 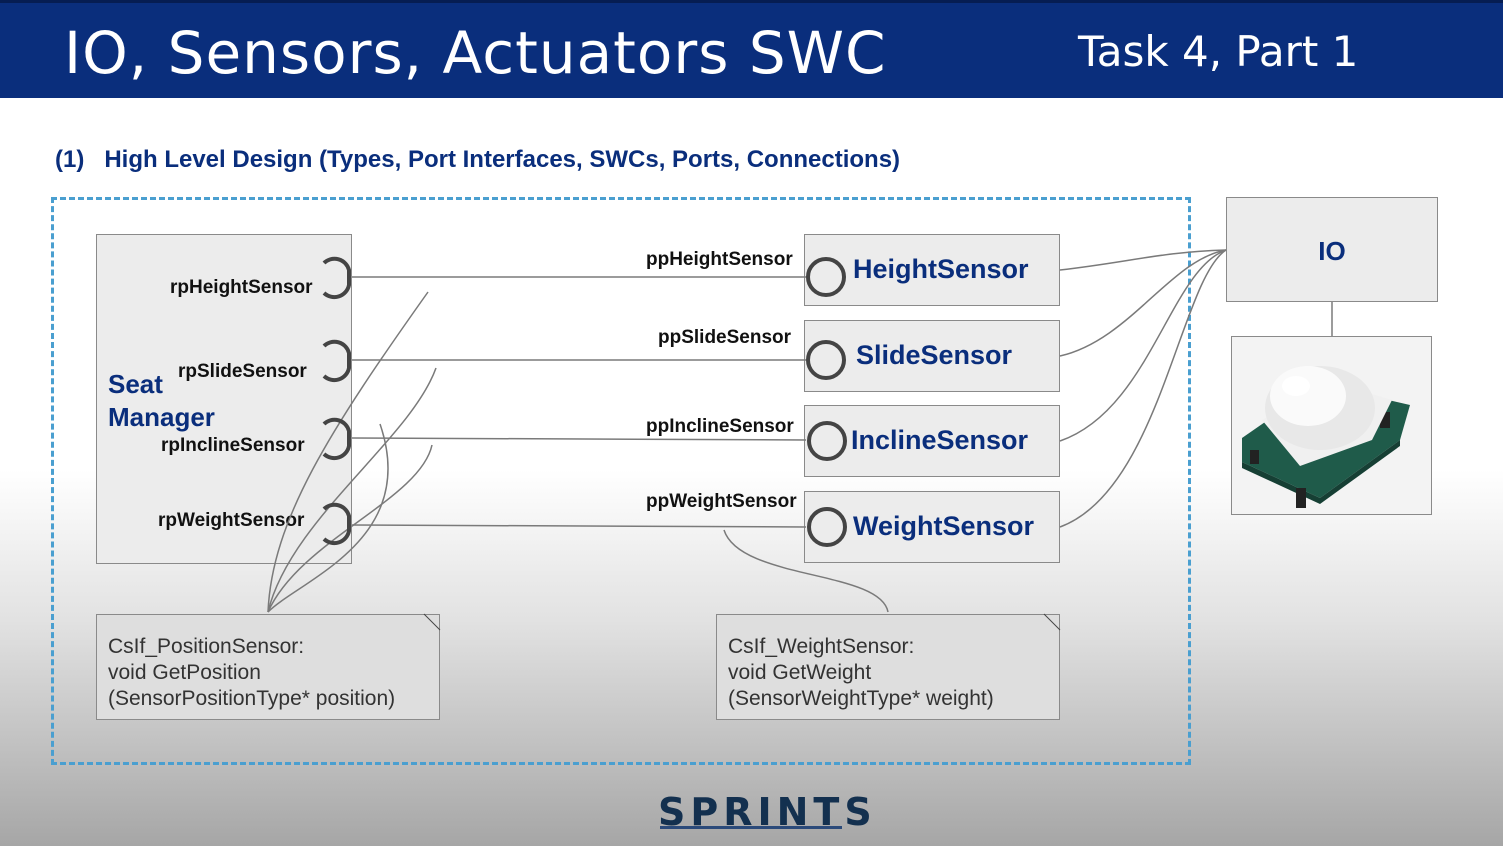 I want to click on pir-sensor-icon, so click(x=1326, y=437).